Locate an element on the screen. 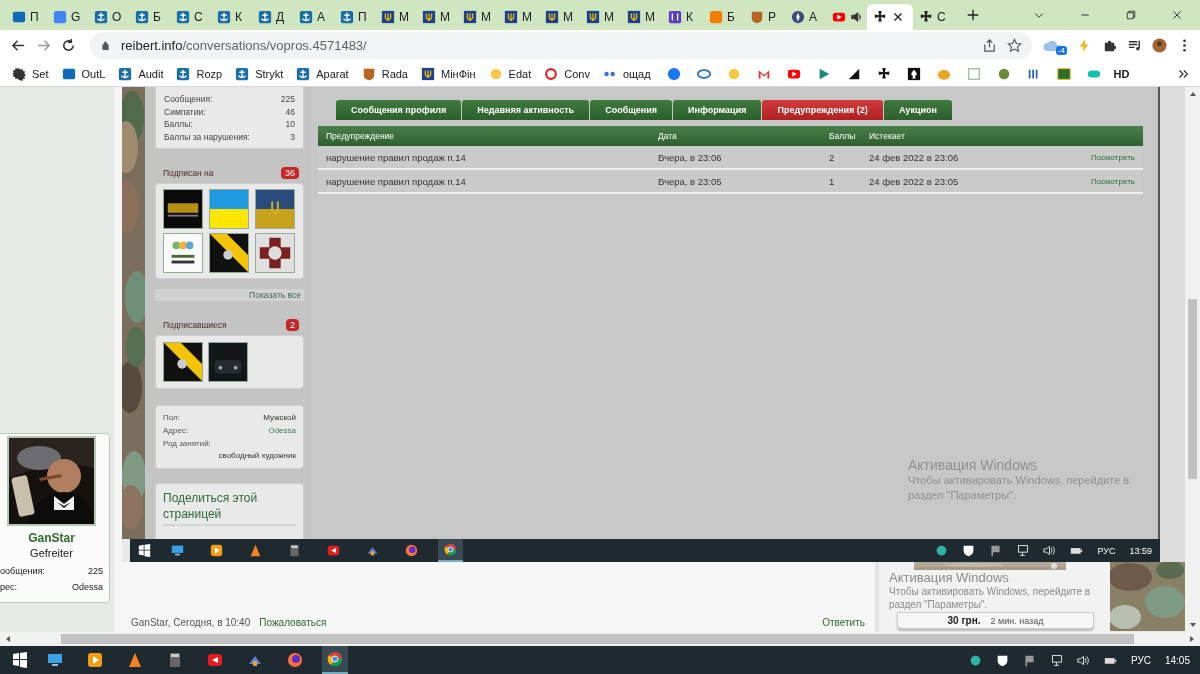 This screenshot has height=674, width=1200. share-icon is located at coordinates (989, 45).